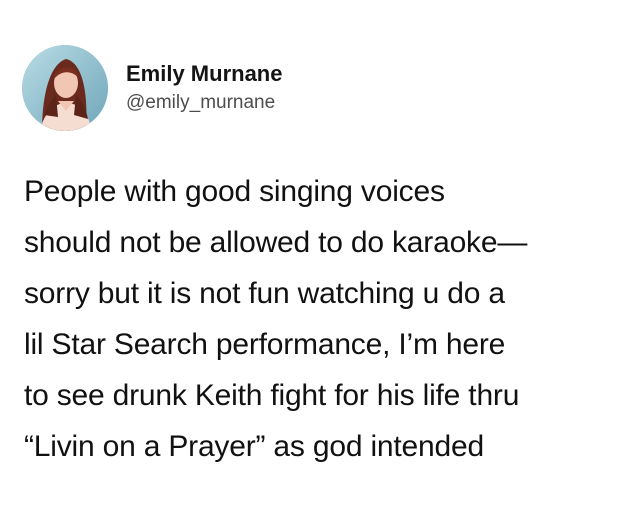 The image size is (640, 510). I want to click on tweet-text-line: People with good singing voices, so click(234, 191).